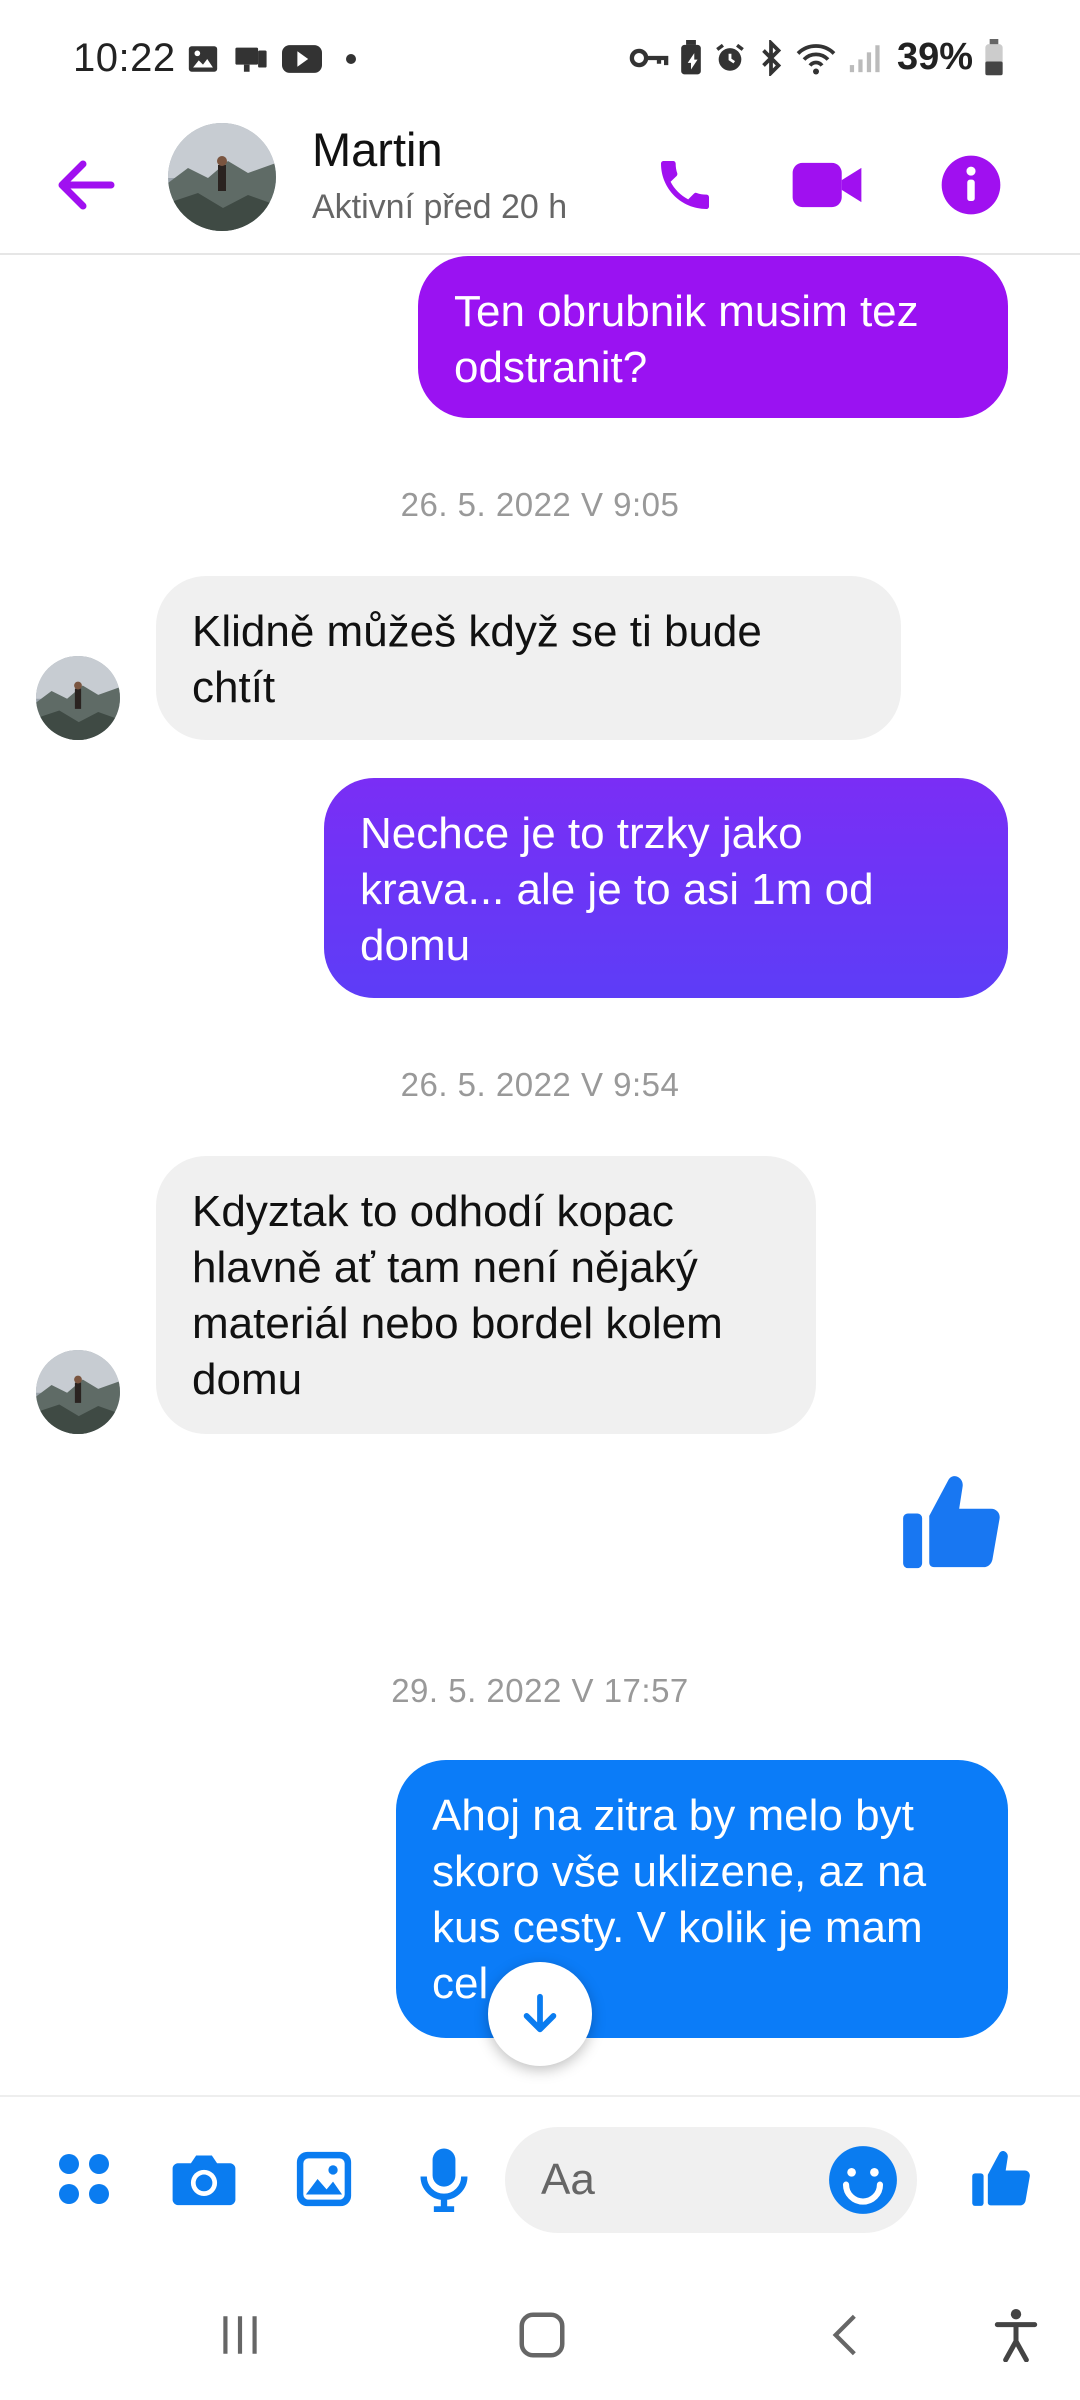  What do you see at coordinates (772, 57) in the screenshot?
I see `bluetooth-icon` at bounding box center [772, 57].